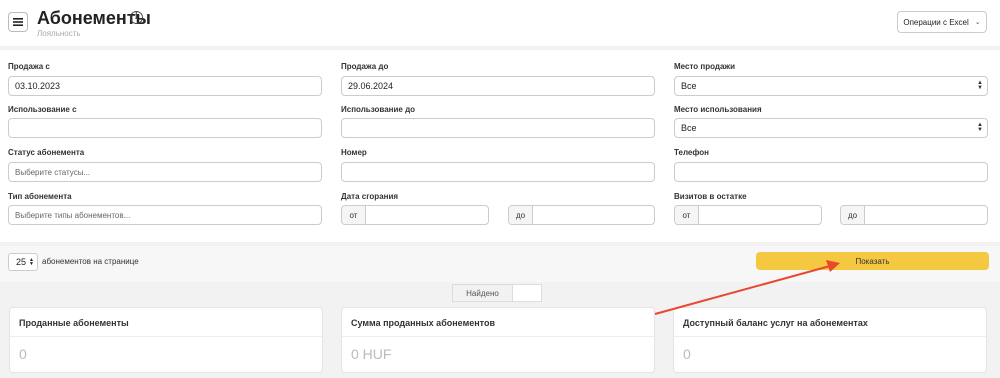 The height and width of the screenshot is (378, 1000). I want to click on use-place-label: Место использования, so click(718, 109).